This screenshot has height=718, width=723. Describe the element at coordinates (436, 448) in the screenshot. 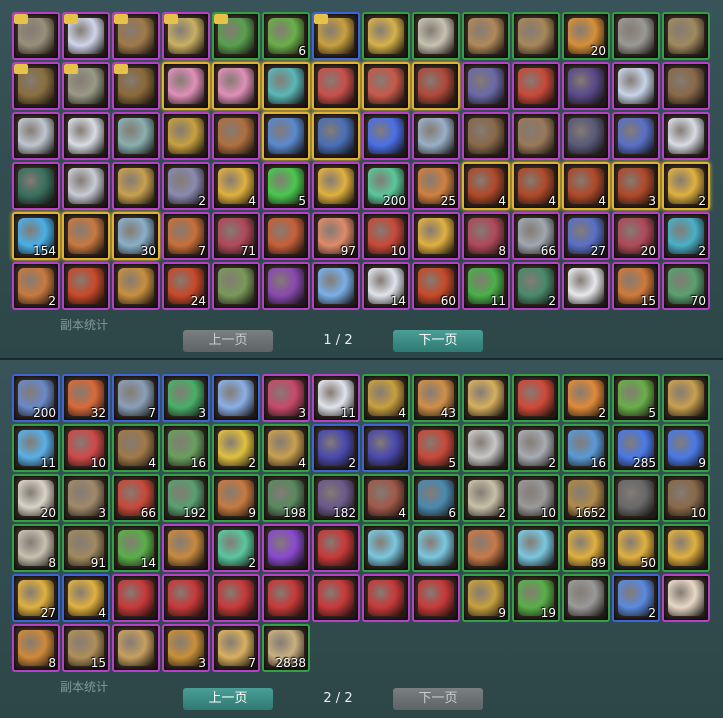

I see `item-slot: 5` at that location.